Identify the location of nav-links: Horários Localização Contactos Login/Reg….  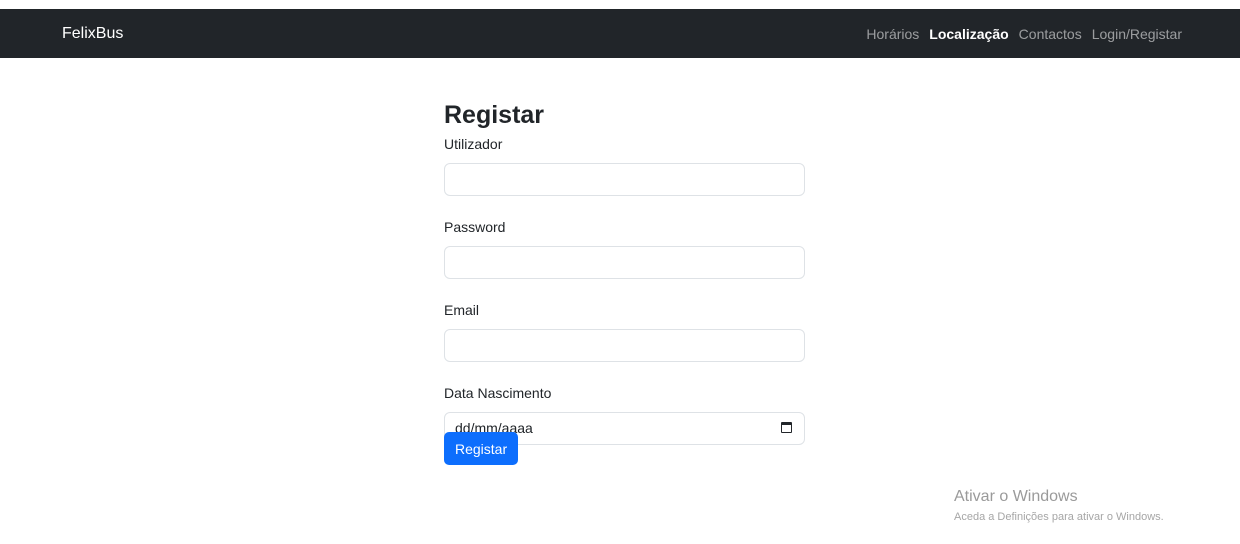
(1019, 33).